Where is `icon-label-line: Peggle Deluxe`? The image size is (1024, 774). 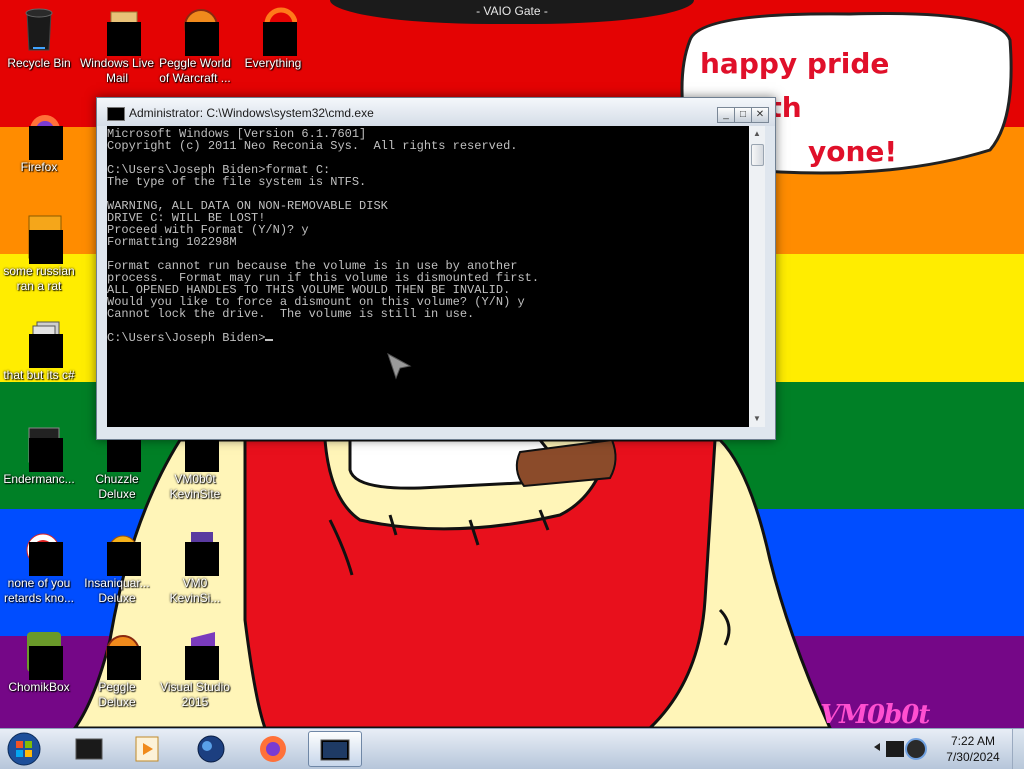 icon-label-line: Peggle Deluxe is located at coordinates (117, 694).